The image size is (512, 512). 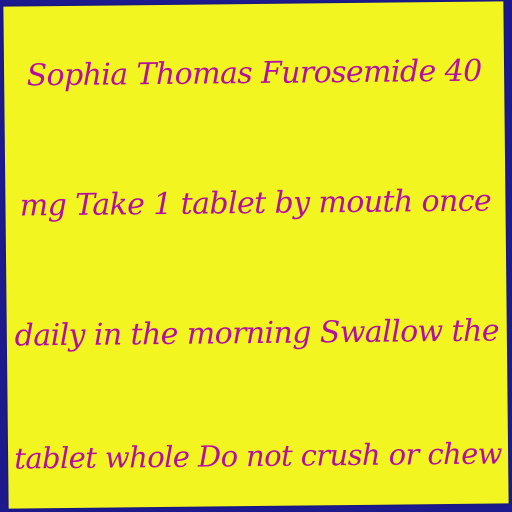 What do you see at coordinates (257, 333) in the screenshot?
I see `note-line-3: daily in the morning Swallow the` at bounding box center [257, 333].